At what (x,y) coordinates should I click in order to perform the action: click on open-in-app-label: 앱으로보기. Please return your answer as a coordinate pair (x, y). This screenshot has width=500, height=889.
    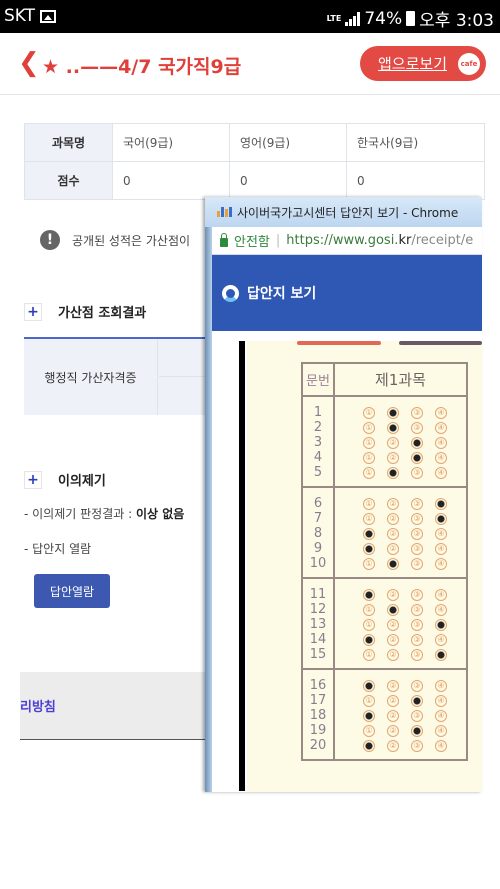
    Looking at the image, I should click on (413, 64).